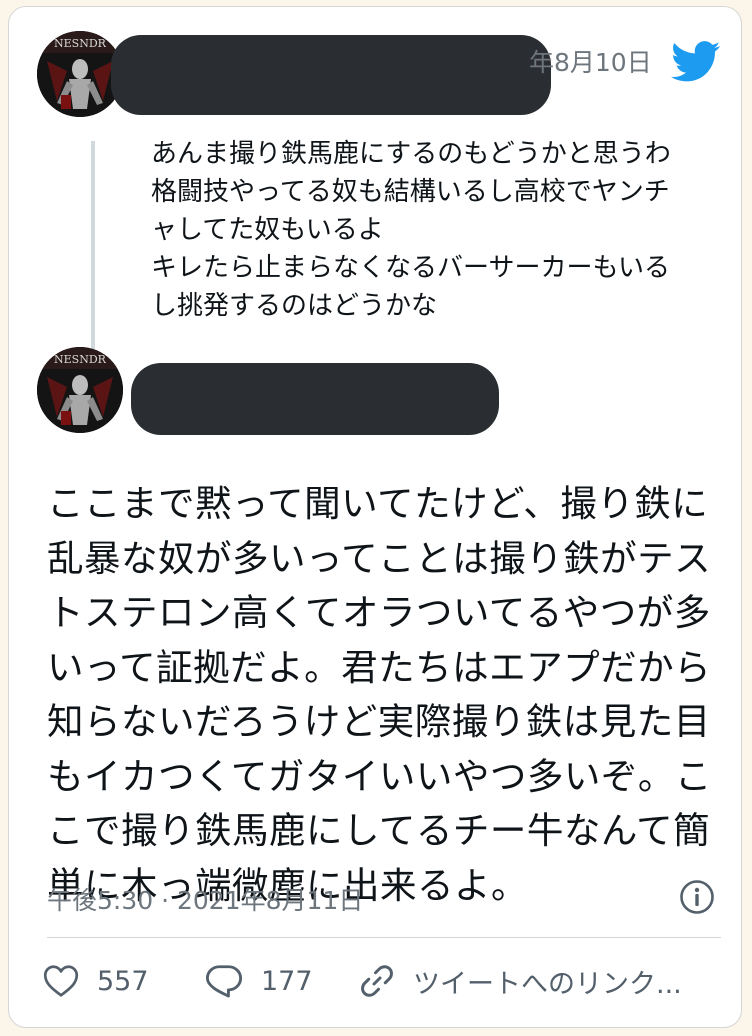 The image size is (752, 1036). Describe the element at coordinates (379, 830) in the screenshot. I see `main-text-line: こで撮り鉄馬鹿にしてるチー牛なんて簡` at that location.